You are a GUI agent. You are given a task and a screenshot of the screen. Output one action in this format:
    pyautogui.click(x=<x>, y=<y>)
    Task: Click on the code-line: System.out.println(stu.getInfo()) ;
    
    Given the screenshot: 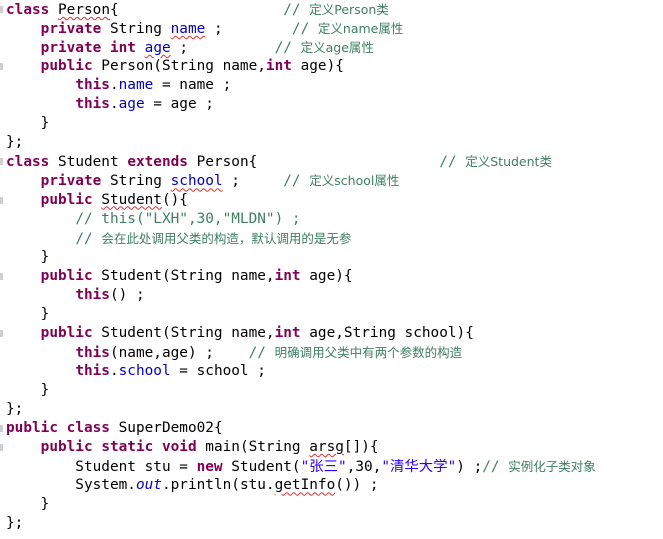 What is the action you would take?
    pyautogui.click(x=192, y=485)
    